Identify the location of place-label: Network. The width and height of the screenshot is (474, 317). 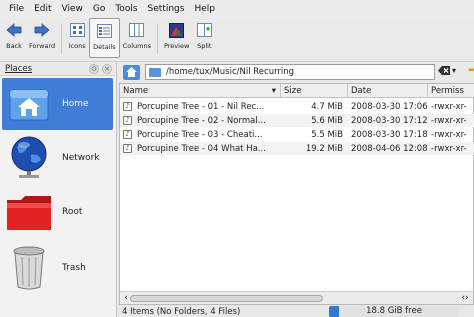
(81, 158).